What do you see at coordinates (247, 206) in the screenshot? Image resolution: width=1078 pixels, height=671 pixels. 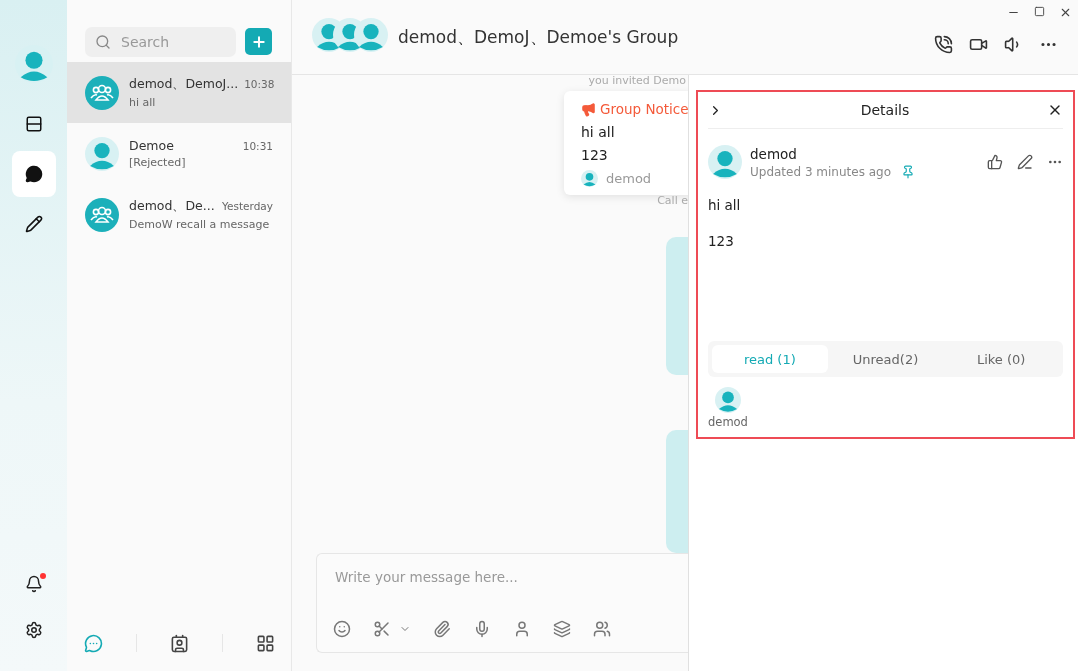 I see `conversation-time: Yesterday` at bounding box center [247, 206].